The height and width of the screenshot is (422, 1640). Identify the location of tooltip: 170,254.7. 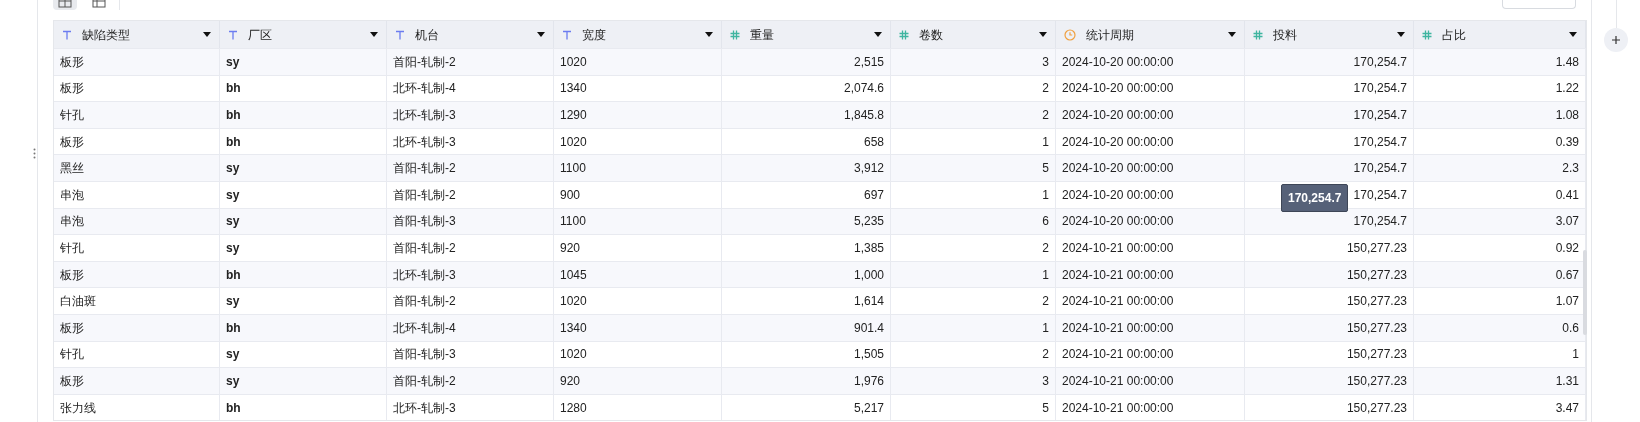
(1315, 198).